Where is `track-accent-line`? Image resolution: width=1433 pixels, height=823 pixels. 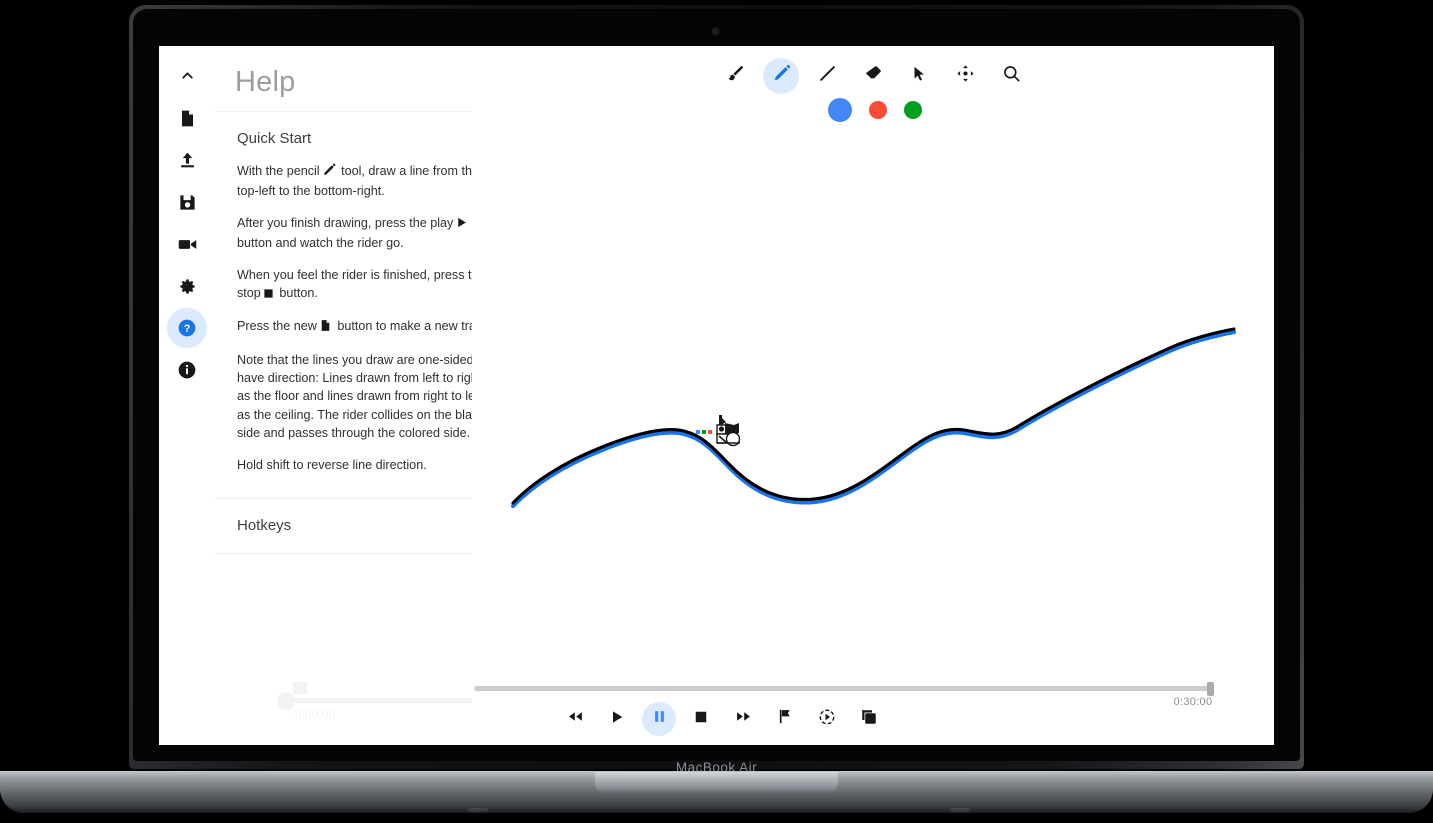
track-accent-line is located at coordinates (873, 419).